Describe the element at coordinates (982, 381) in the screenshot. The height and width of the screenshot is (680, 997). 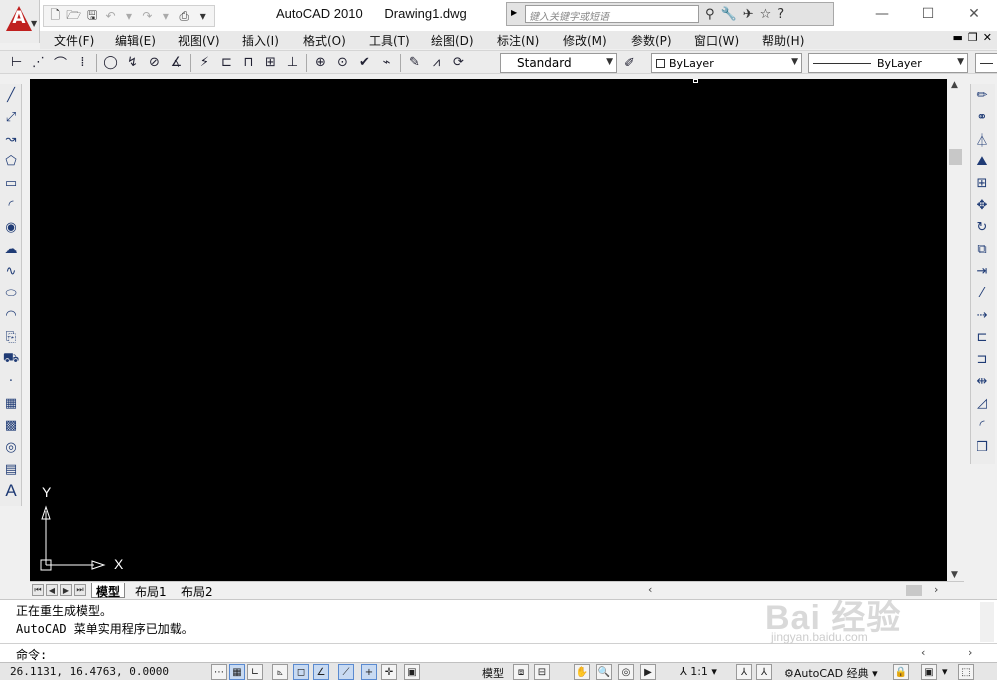
I see `join-icon: ⇹` at that location.